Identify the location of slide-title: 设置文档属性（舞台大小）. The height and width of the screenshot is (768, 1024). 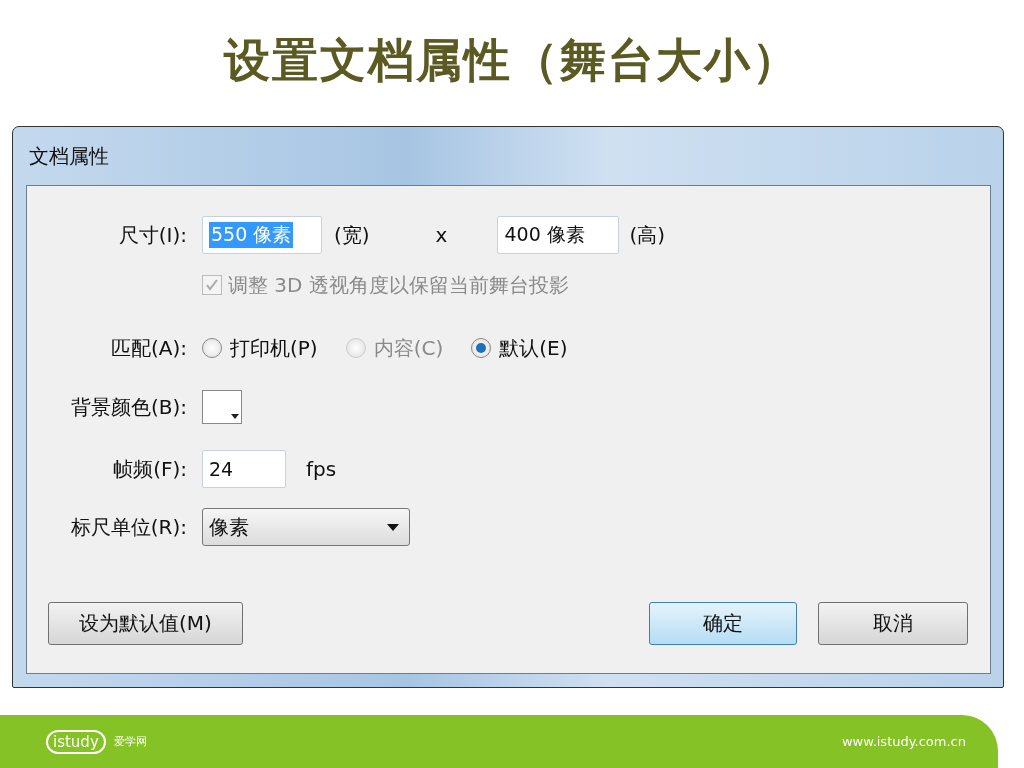
(511, 60).